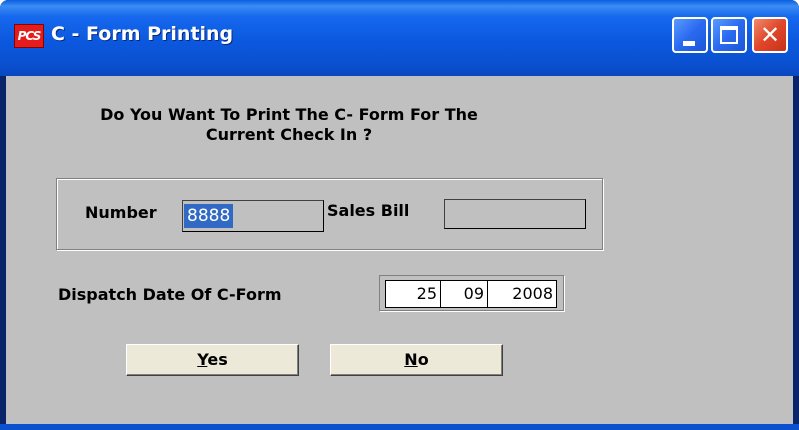 Image resolution: width=799 pixels, height=430 pixels. What do you see at coordinates (217, 359) in the screenshot?
I see `yes-label: es` at bounding box center [217, 359].